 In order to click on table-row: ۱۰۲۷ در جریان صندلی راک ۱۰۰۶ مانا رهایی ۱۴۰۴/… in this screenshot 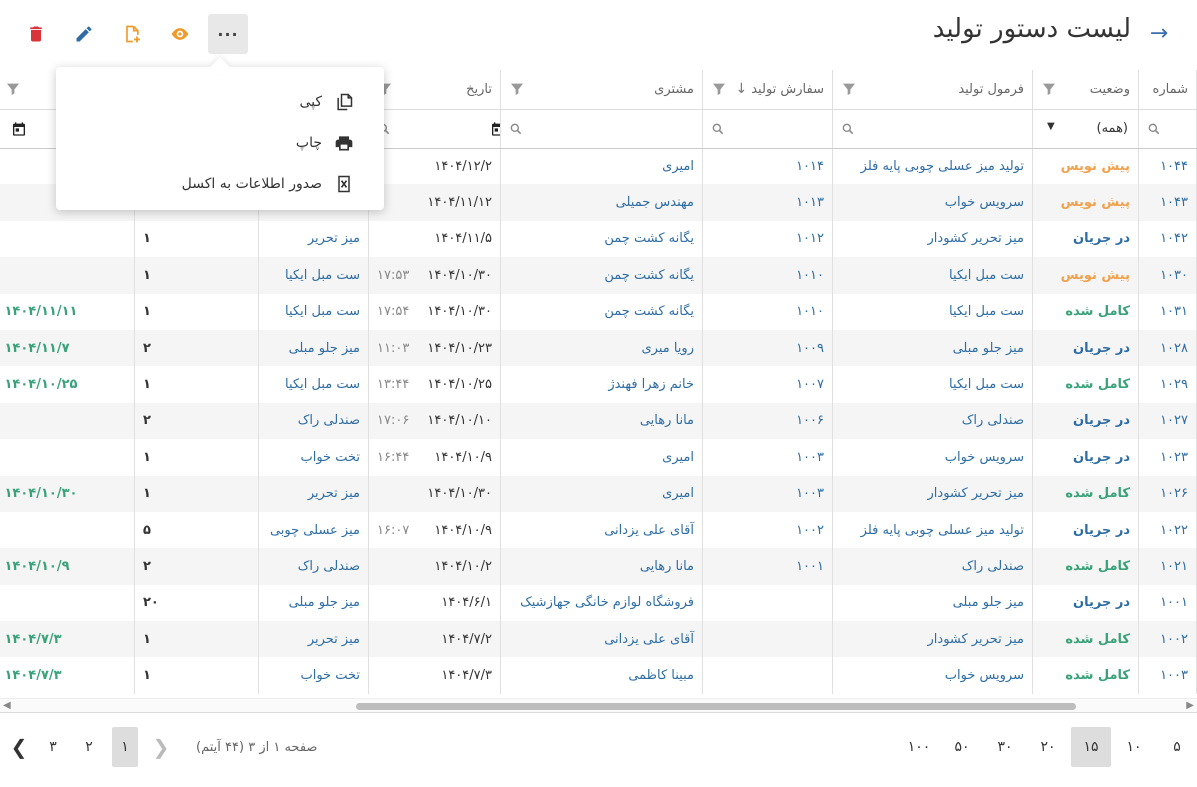, I will do `click(598, 421)`.